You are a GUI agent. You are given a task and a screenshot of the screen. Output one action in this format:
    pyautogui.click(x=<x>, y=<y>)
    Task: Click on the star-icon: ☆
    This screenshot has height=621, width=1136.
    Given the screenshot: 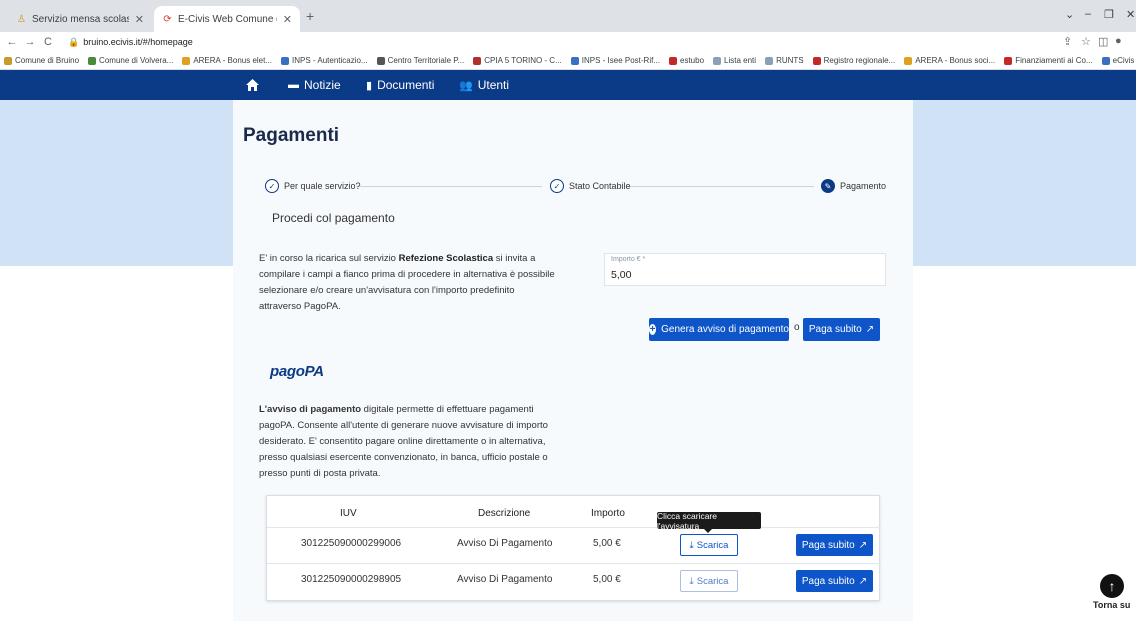 What is the action you would take?
    pyautogui.click(x=1086, y=41)
    